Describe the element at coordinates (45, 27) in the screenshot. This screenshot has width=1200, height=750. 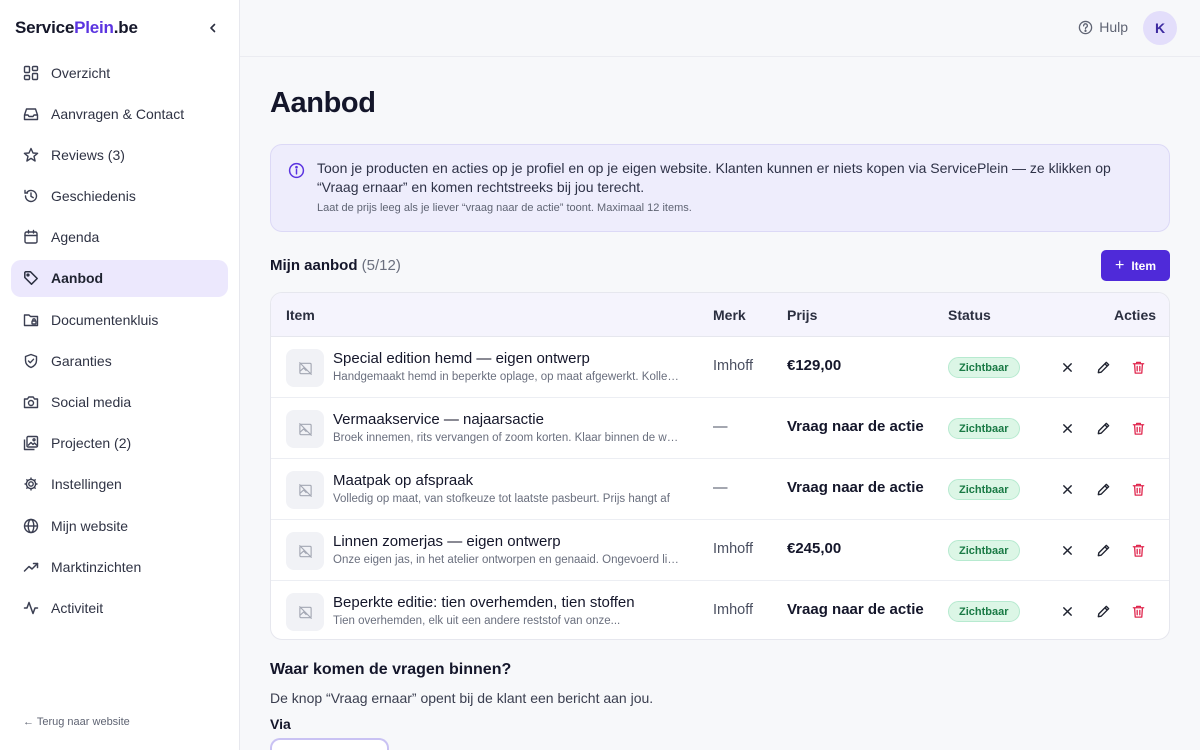
I see `brand-part-service: Service` at that location.